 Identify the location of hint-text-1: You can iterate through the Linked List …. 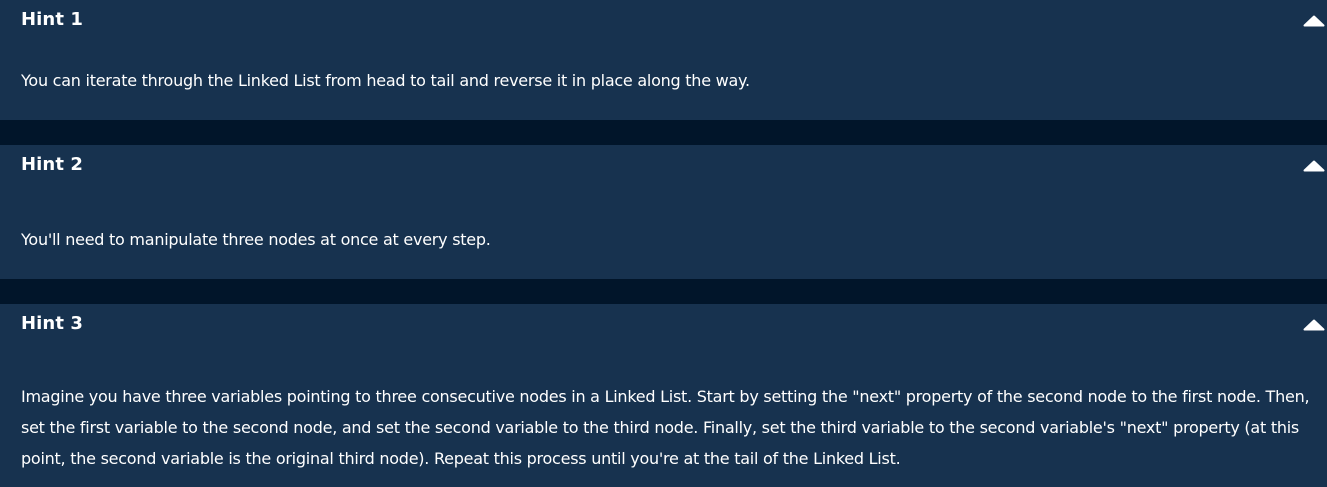
(385, 80).